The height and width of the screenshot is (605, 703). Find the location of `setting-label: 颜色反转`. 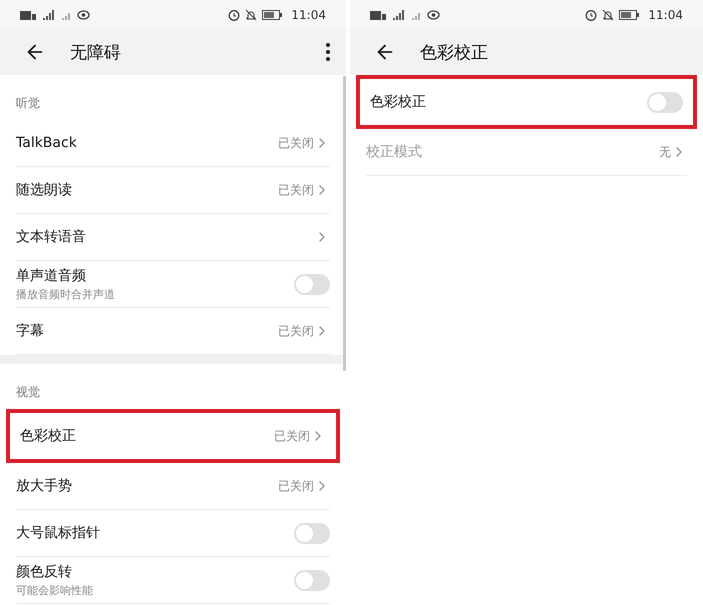

setting-label: 颜色反转 is located at coordinates (44, 571).